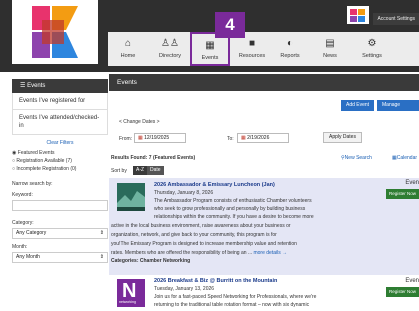 The width and height of the screenshot is (419, 311). Describe the element at coordinates (151, 261) in the screenshot. I see `event-categories: Categories: Chamber Networking` at that location.